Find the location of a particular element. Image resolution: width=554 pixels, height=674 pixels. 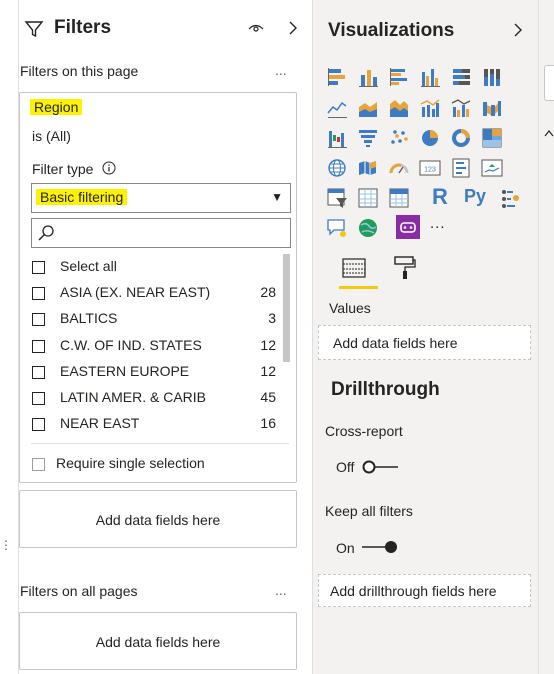

gauge-icon is located at coordinates (399, 168).